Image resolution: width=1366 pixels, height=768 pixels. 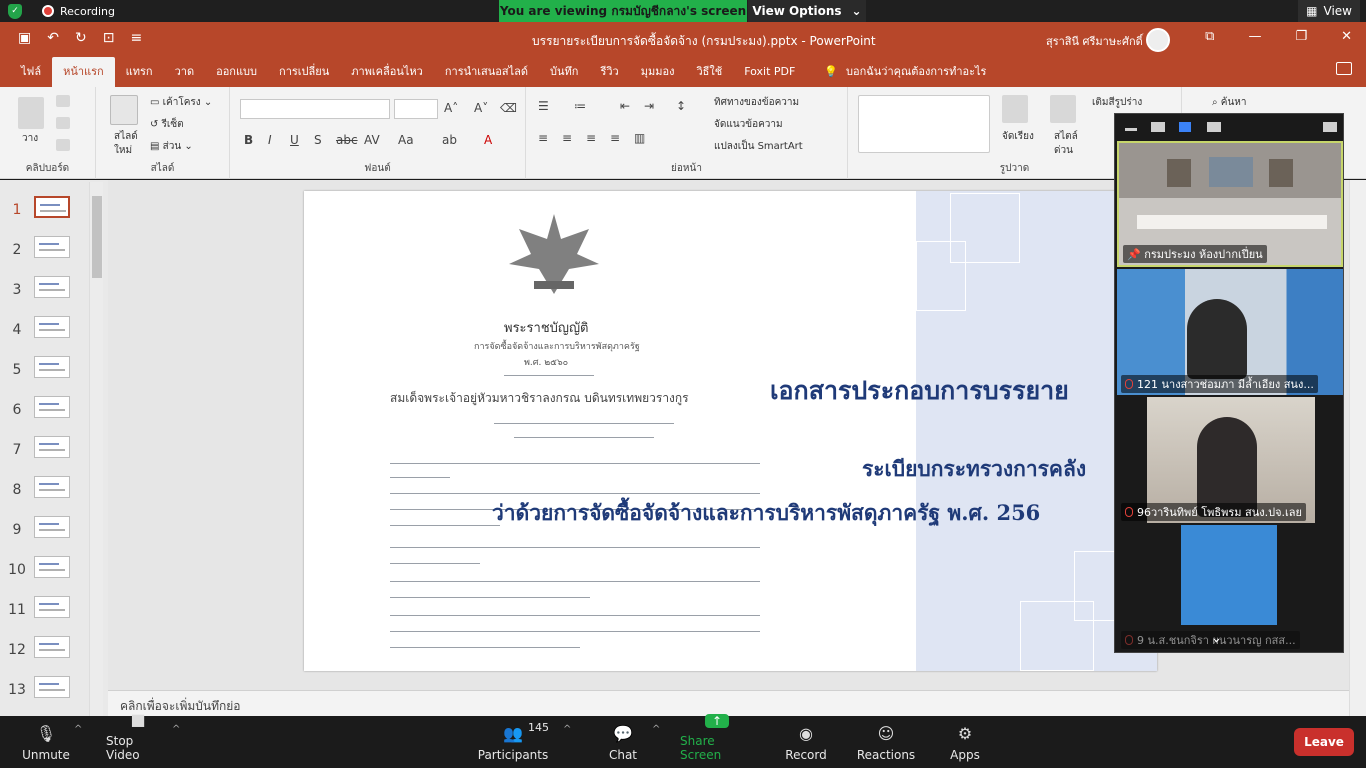 I want to click on justify-icon: ≡, so click(x=615, y=138).